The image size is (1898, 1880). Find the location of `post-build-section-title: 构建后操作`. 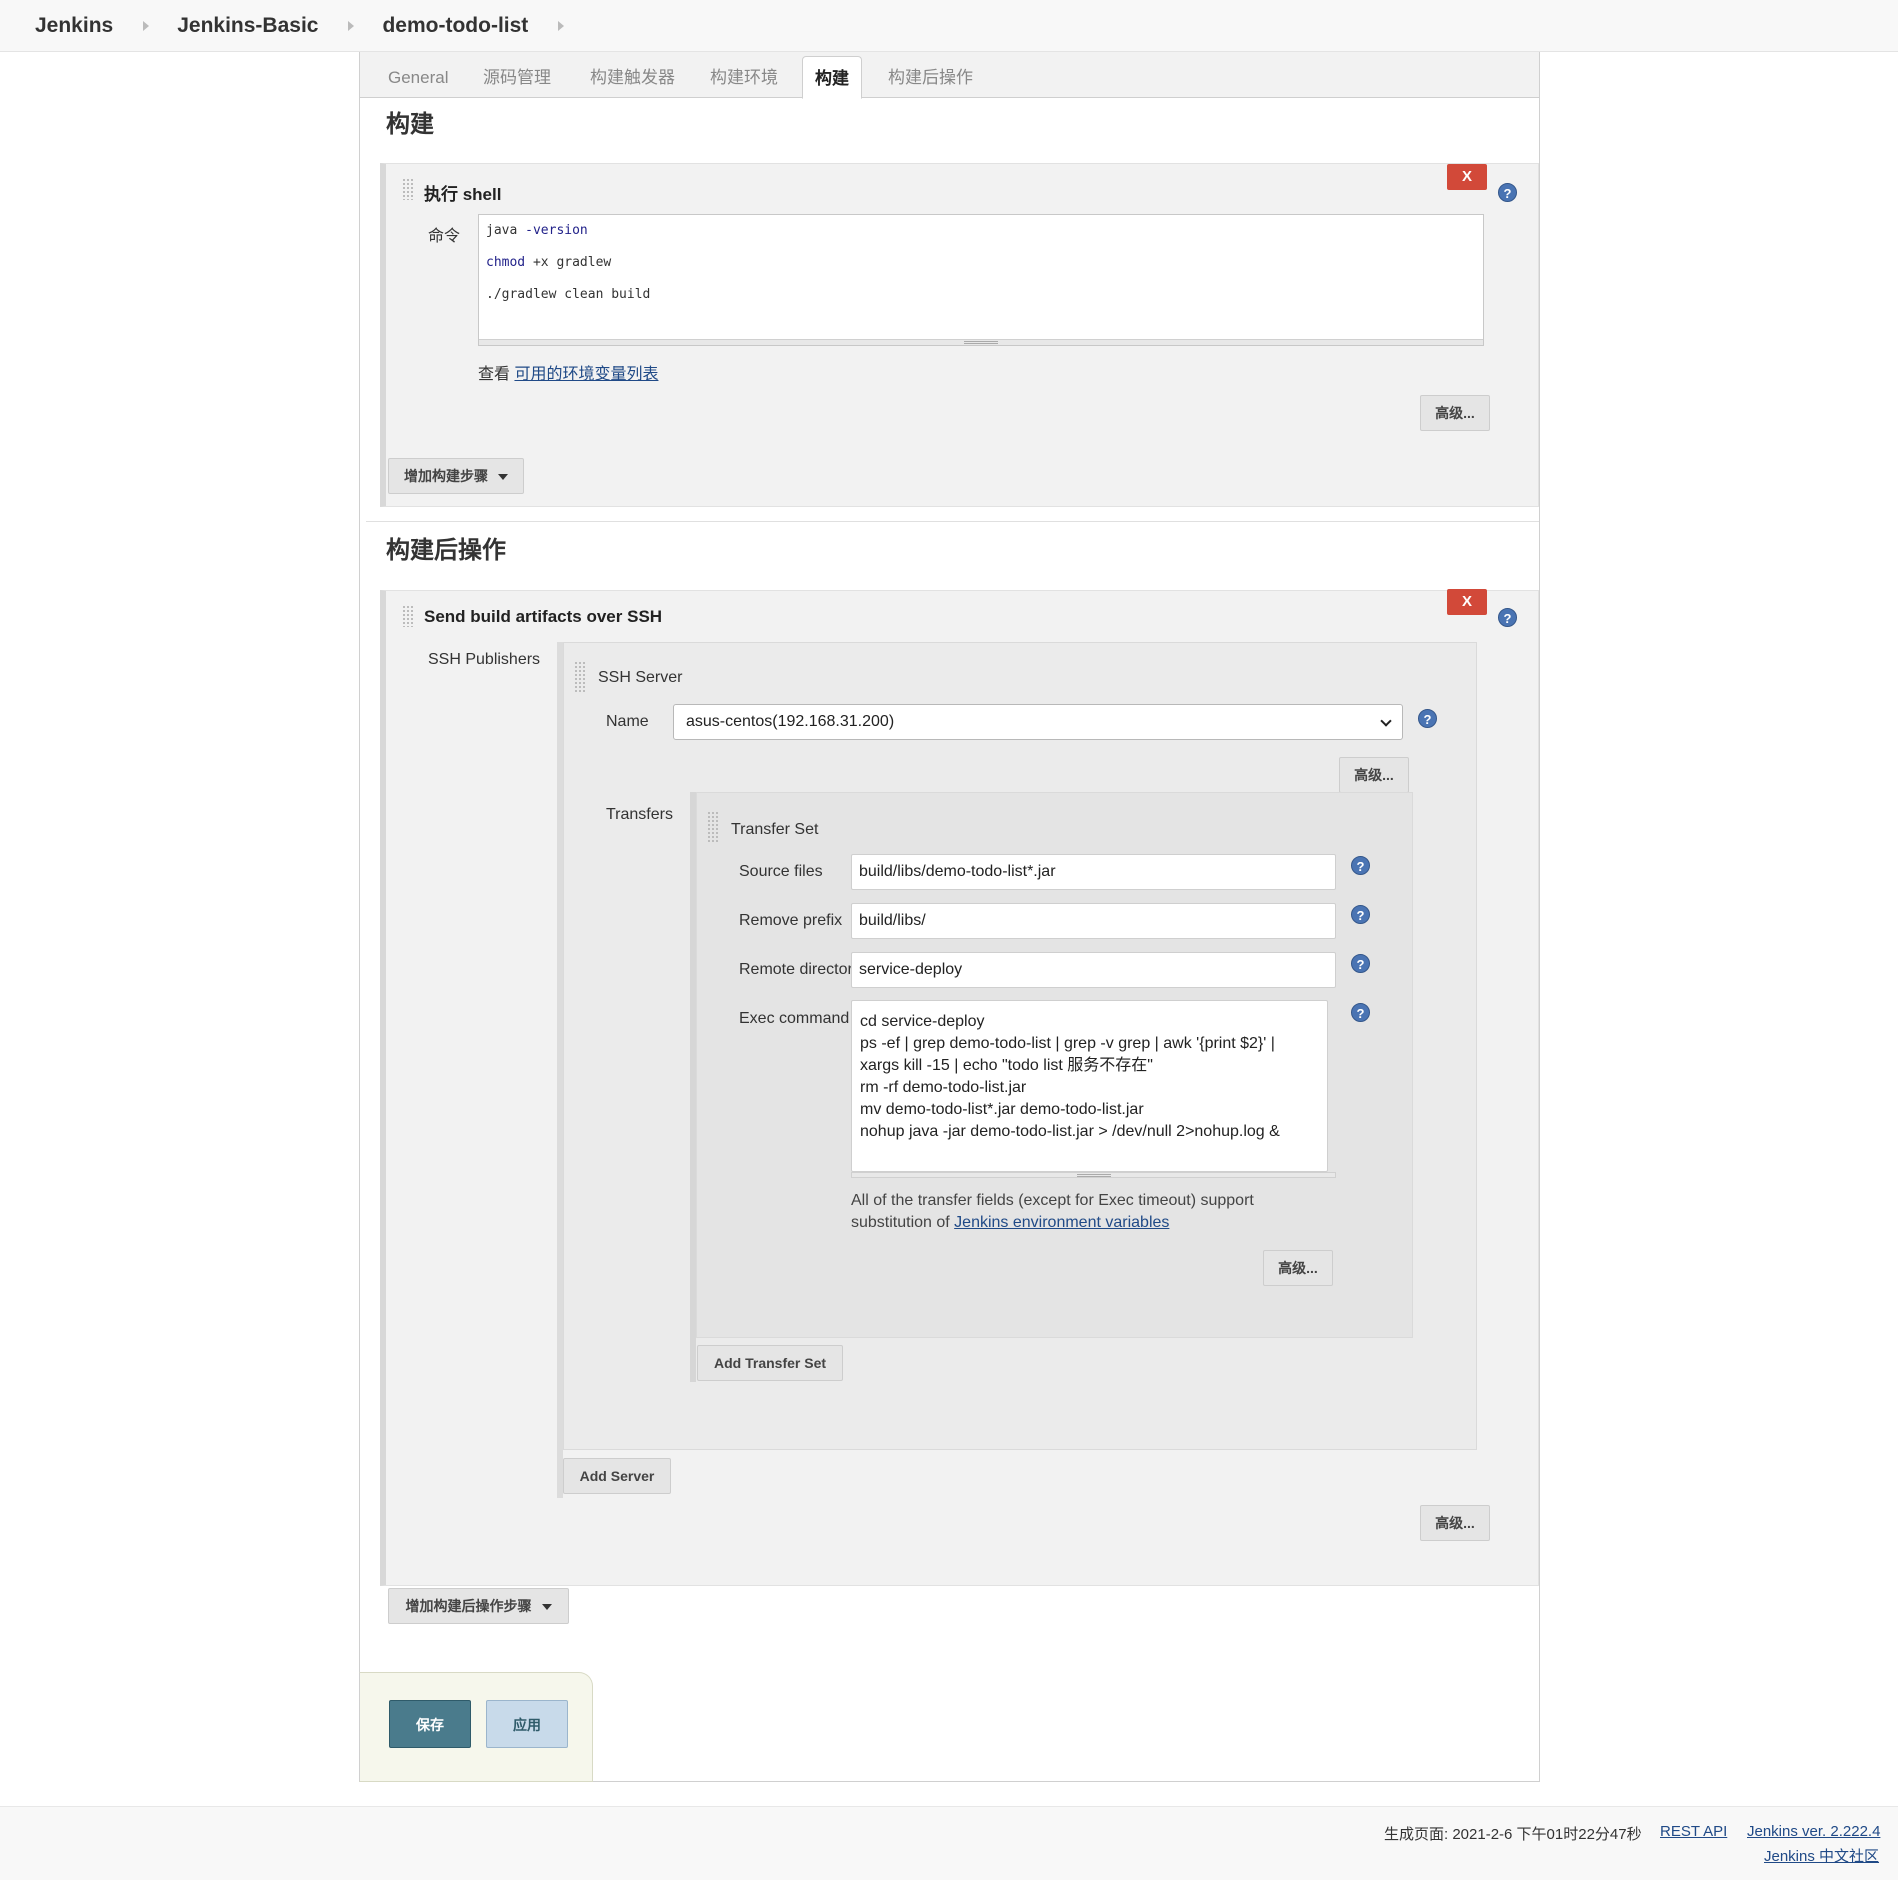

post-build-section-title: 构建后操作 is located at coordinates (446, 550).